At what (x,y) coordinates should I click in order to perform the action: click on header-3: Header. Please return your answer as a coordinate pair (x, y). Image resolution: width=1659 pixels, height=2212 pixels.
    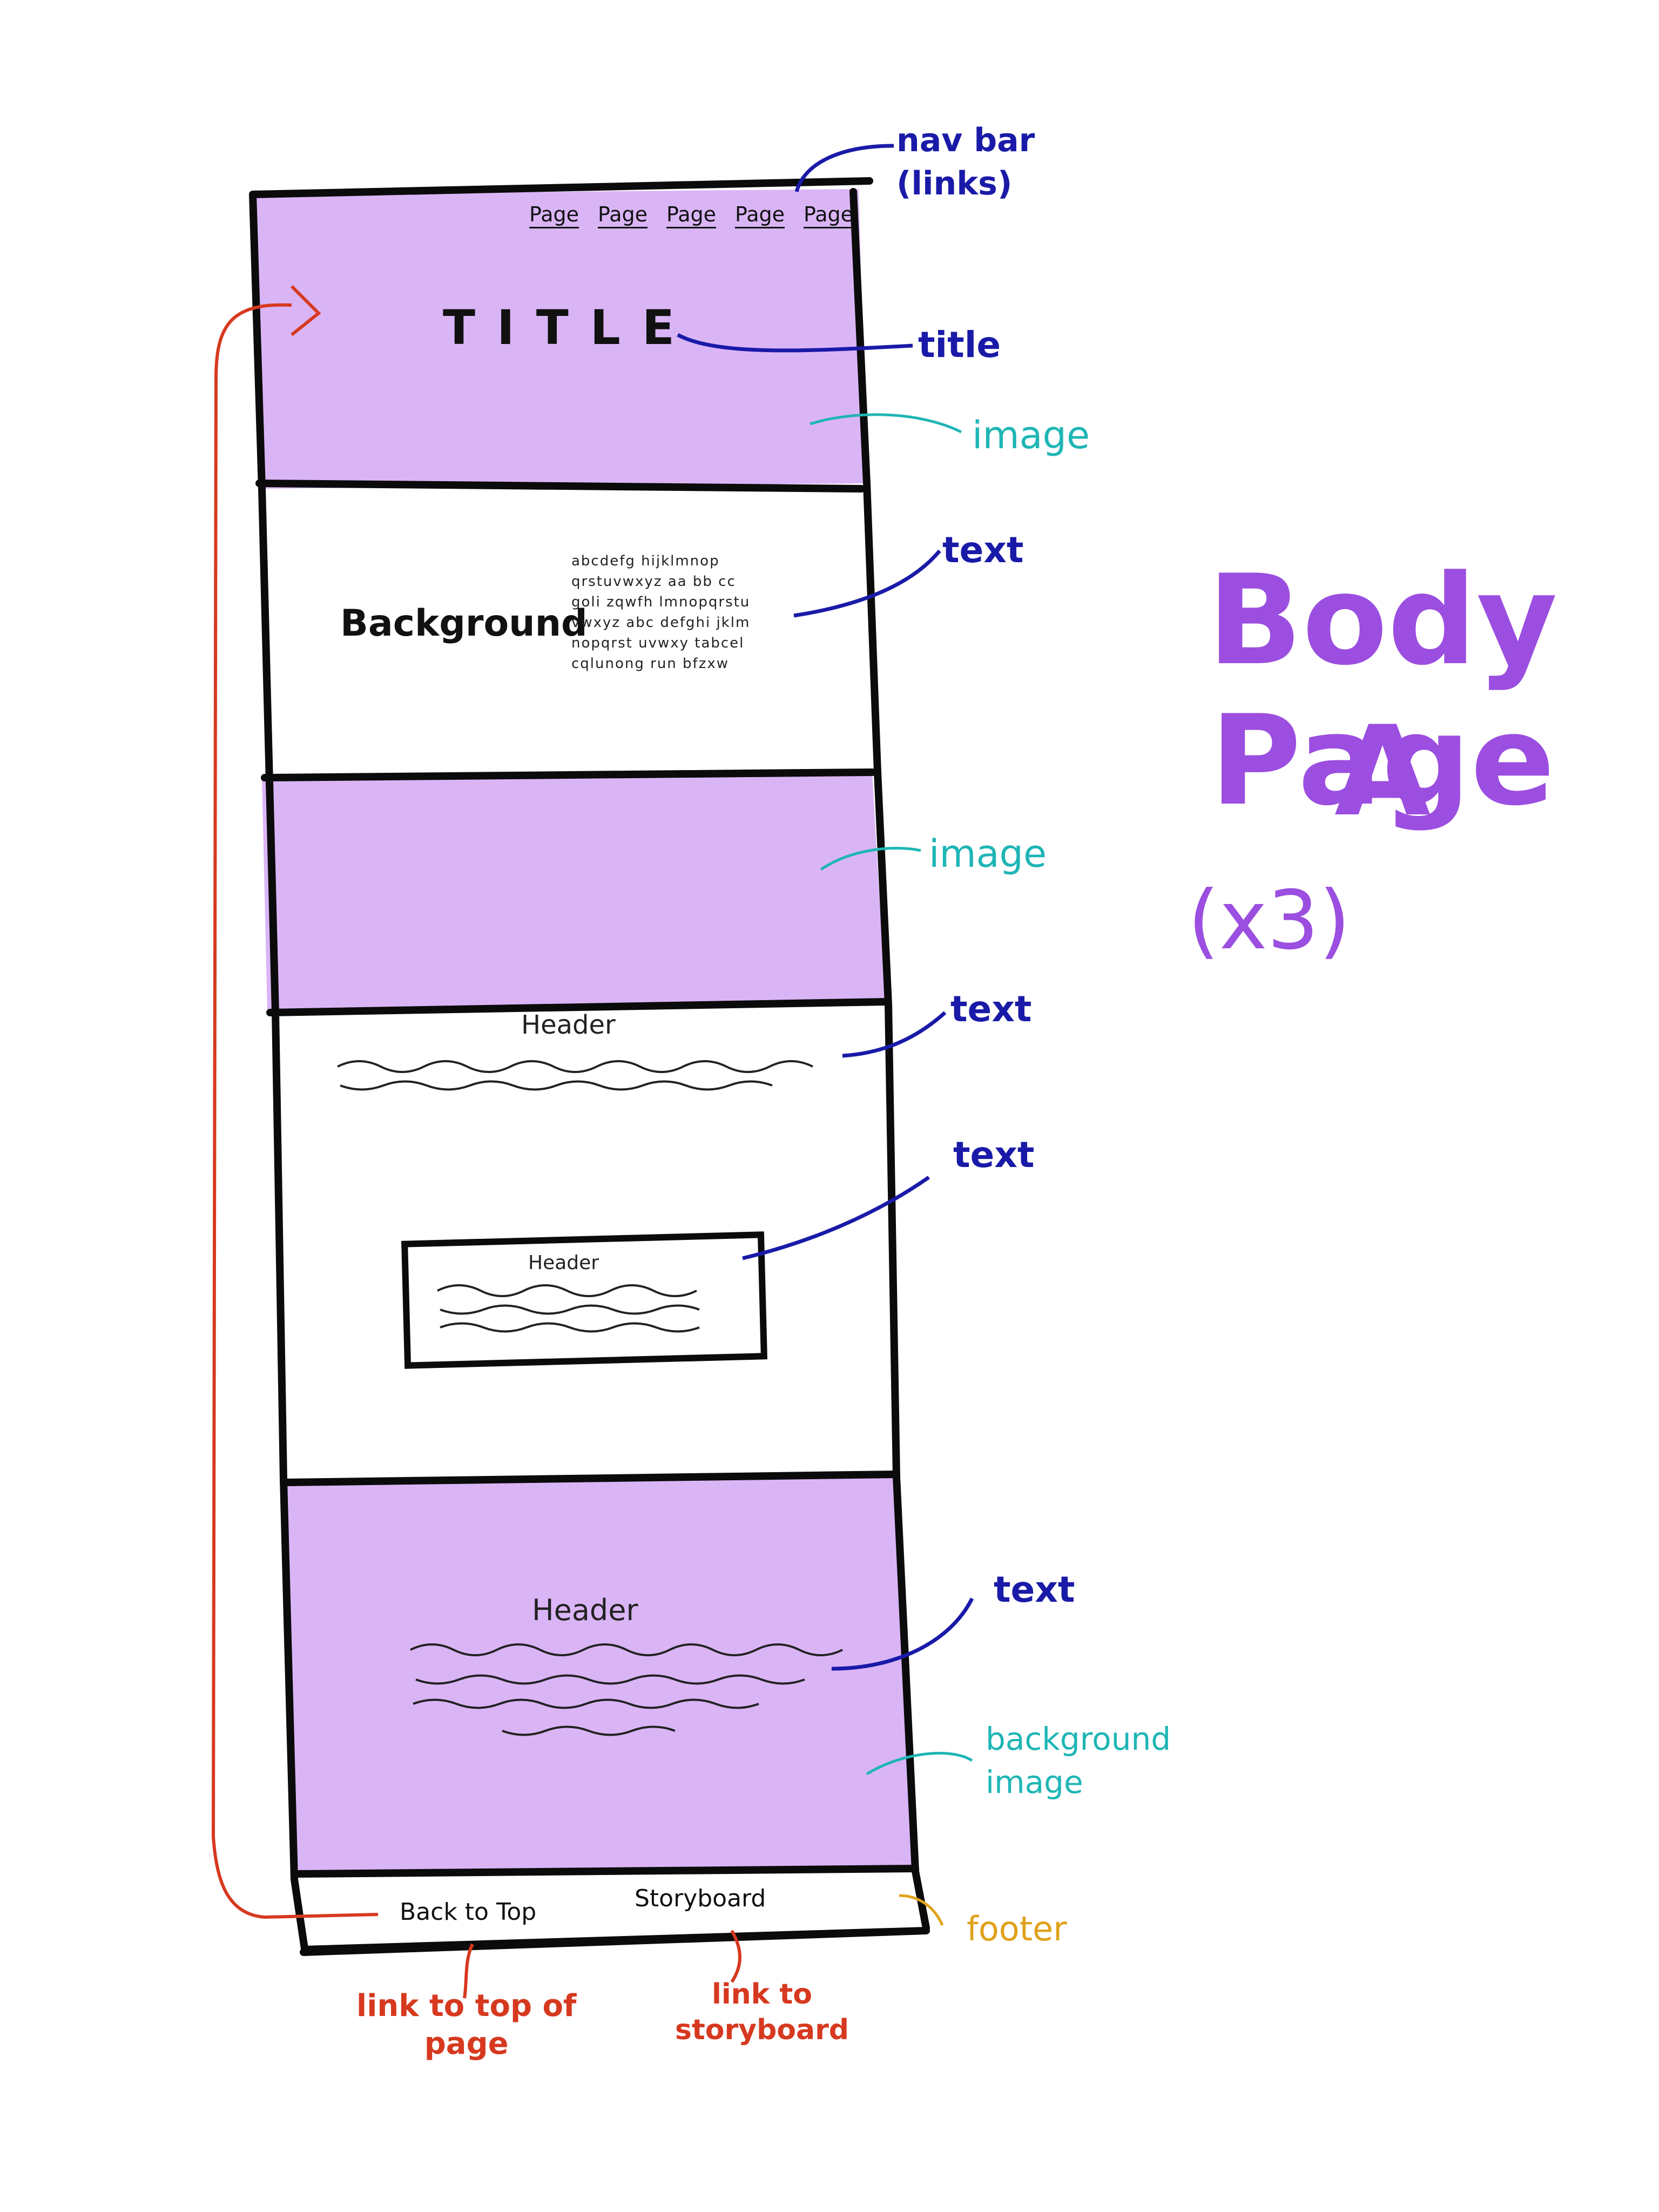
    Looking at the image, I should click on (585, 1610).